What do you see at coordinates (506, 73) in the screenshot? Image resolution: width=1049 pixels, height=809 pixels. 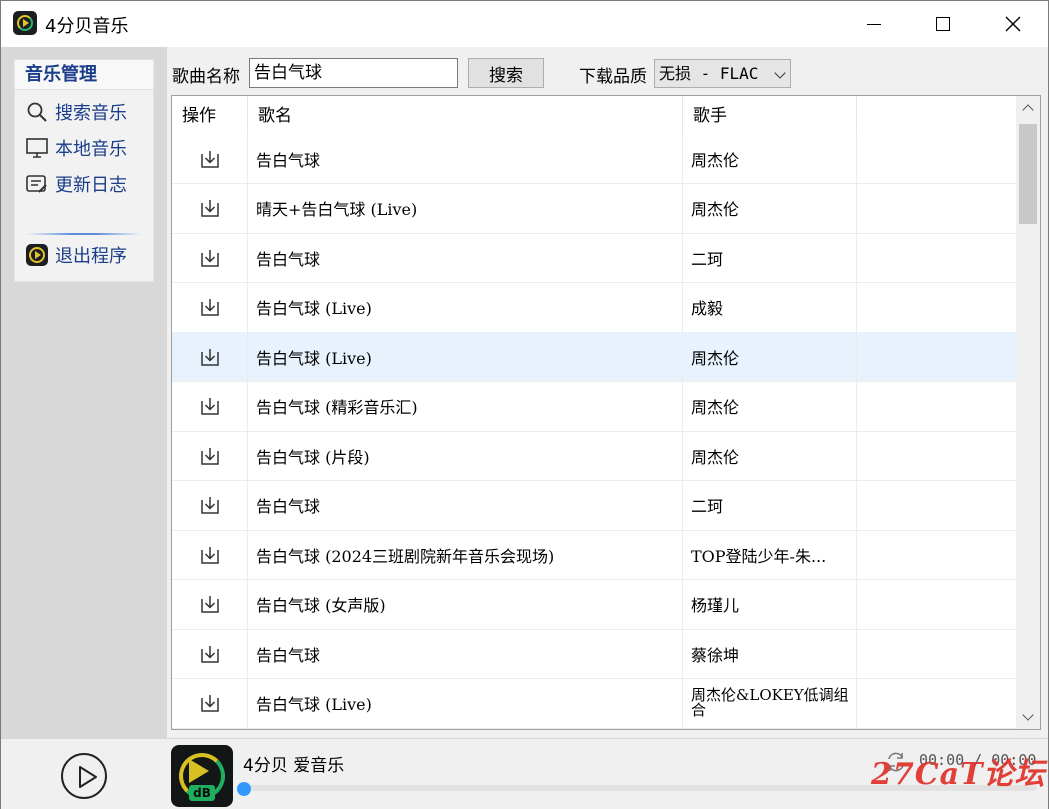 I see `search-button: 搜索` at bounding box center [506, 73].